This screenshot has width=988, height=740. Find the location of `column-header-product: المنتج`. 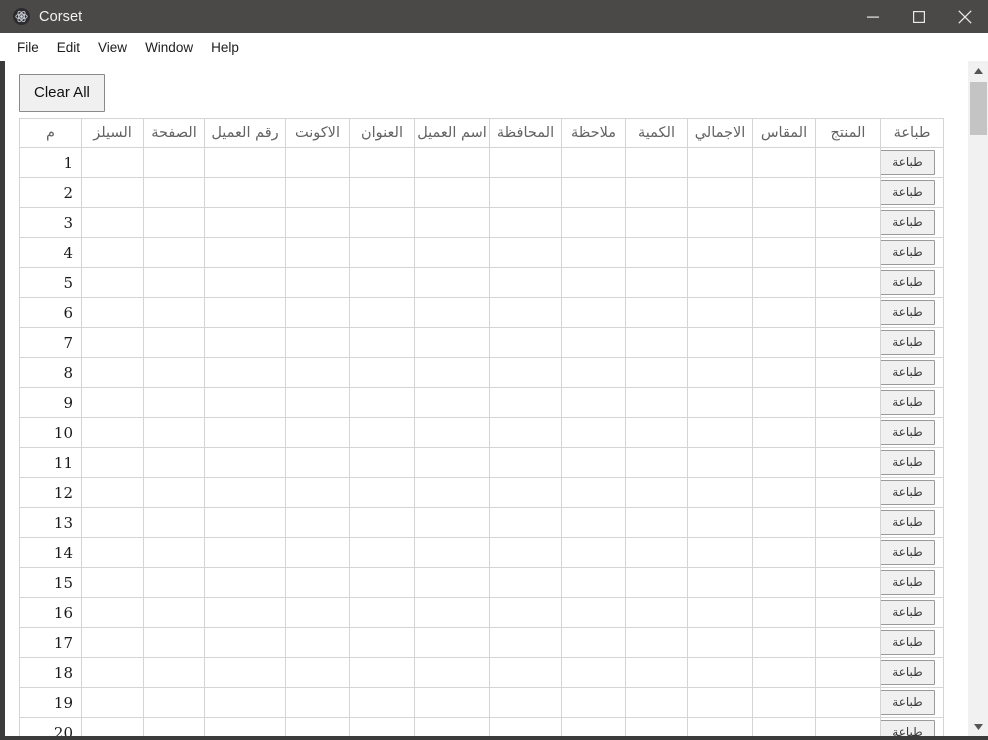

column-header-product: المنتج is located at coordinates (848, 133).